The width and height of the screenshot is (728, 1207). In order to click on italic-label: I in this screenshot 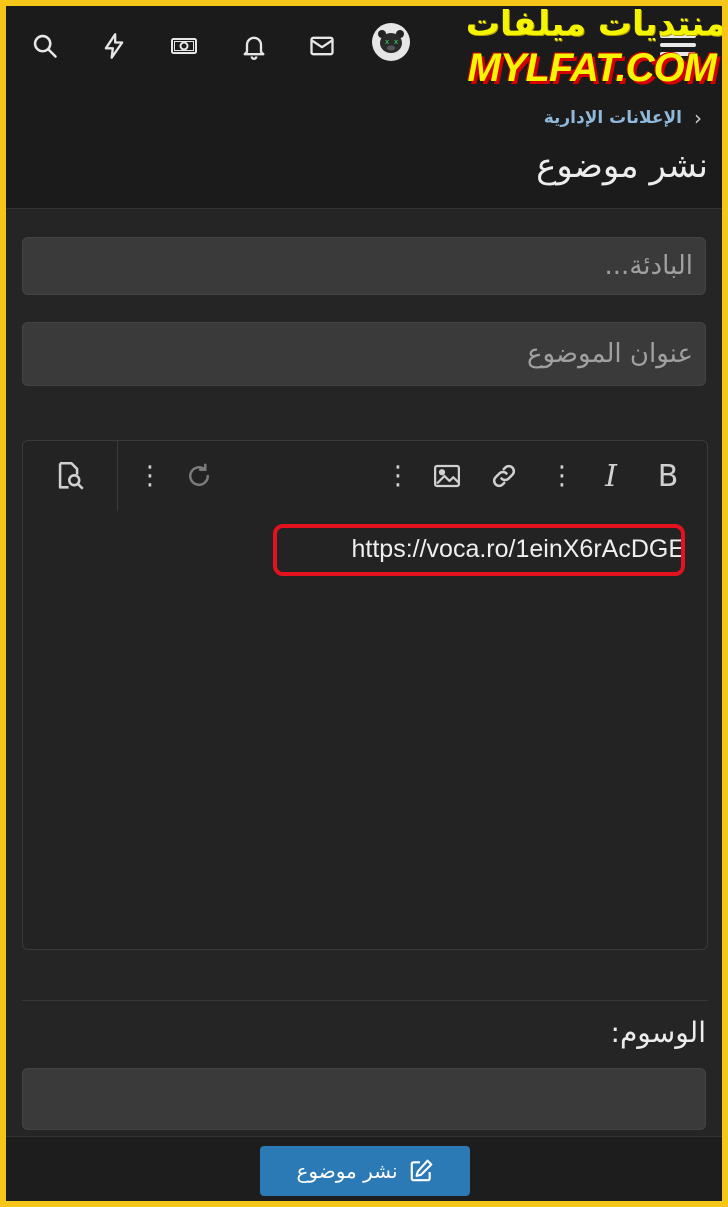, I will do `click(611, 476)`.